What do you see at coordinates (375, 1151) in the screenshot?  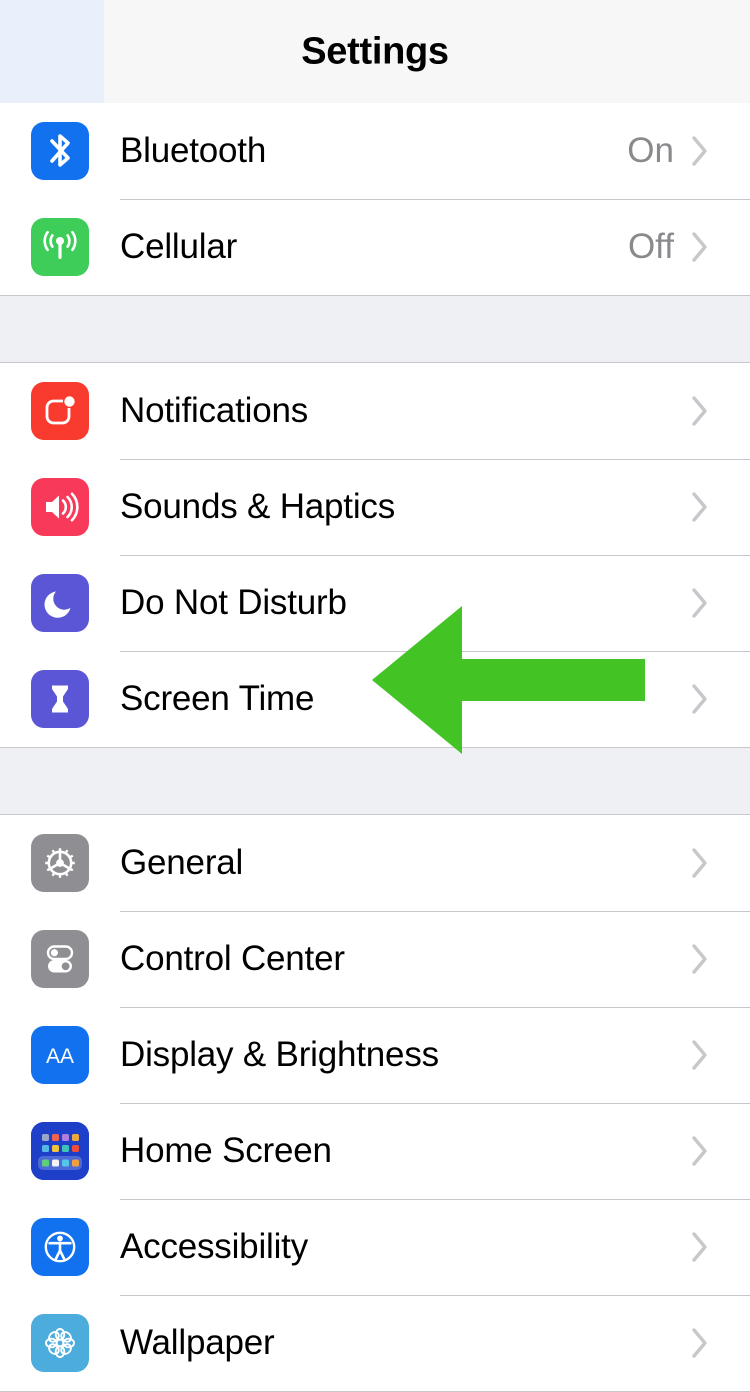 I see `settings-row-home-screen: Home Screen` at bounding box center [375, 1151].